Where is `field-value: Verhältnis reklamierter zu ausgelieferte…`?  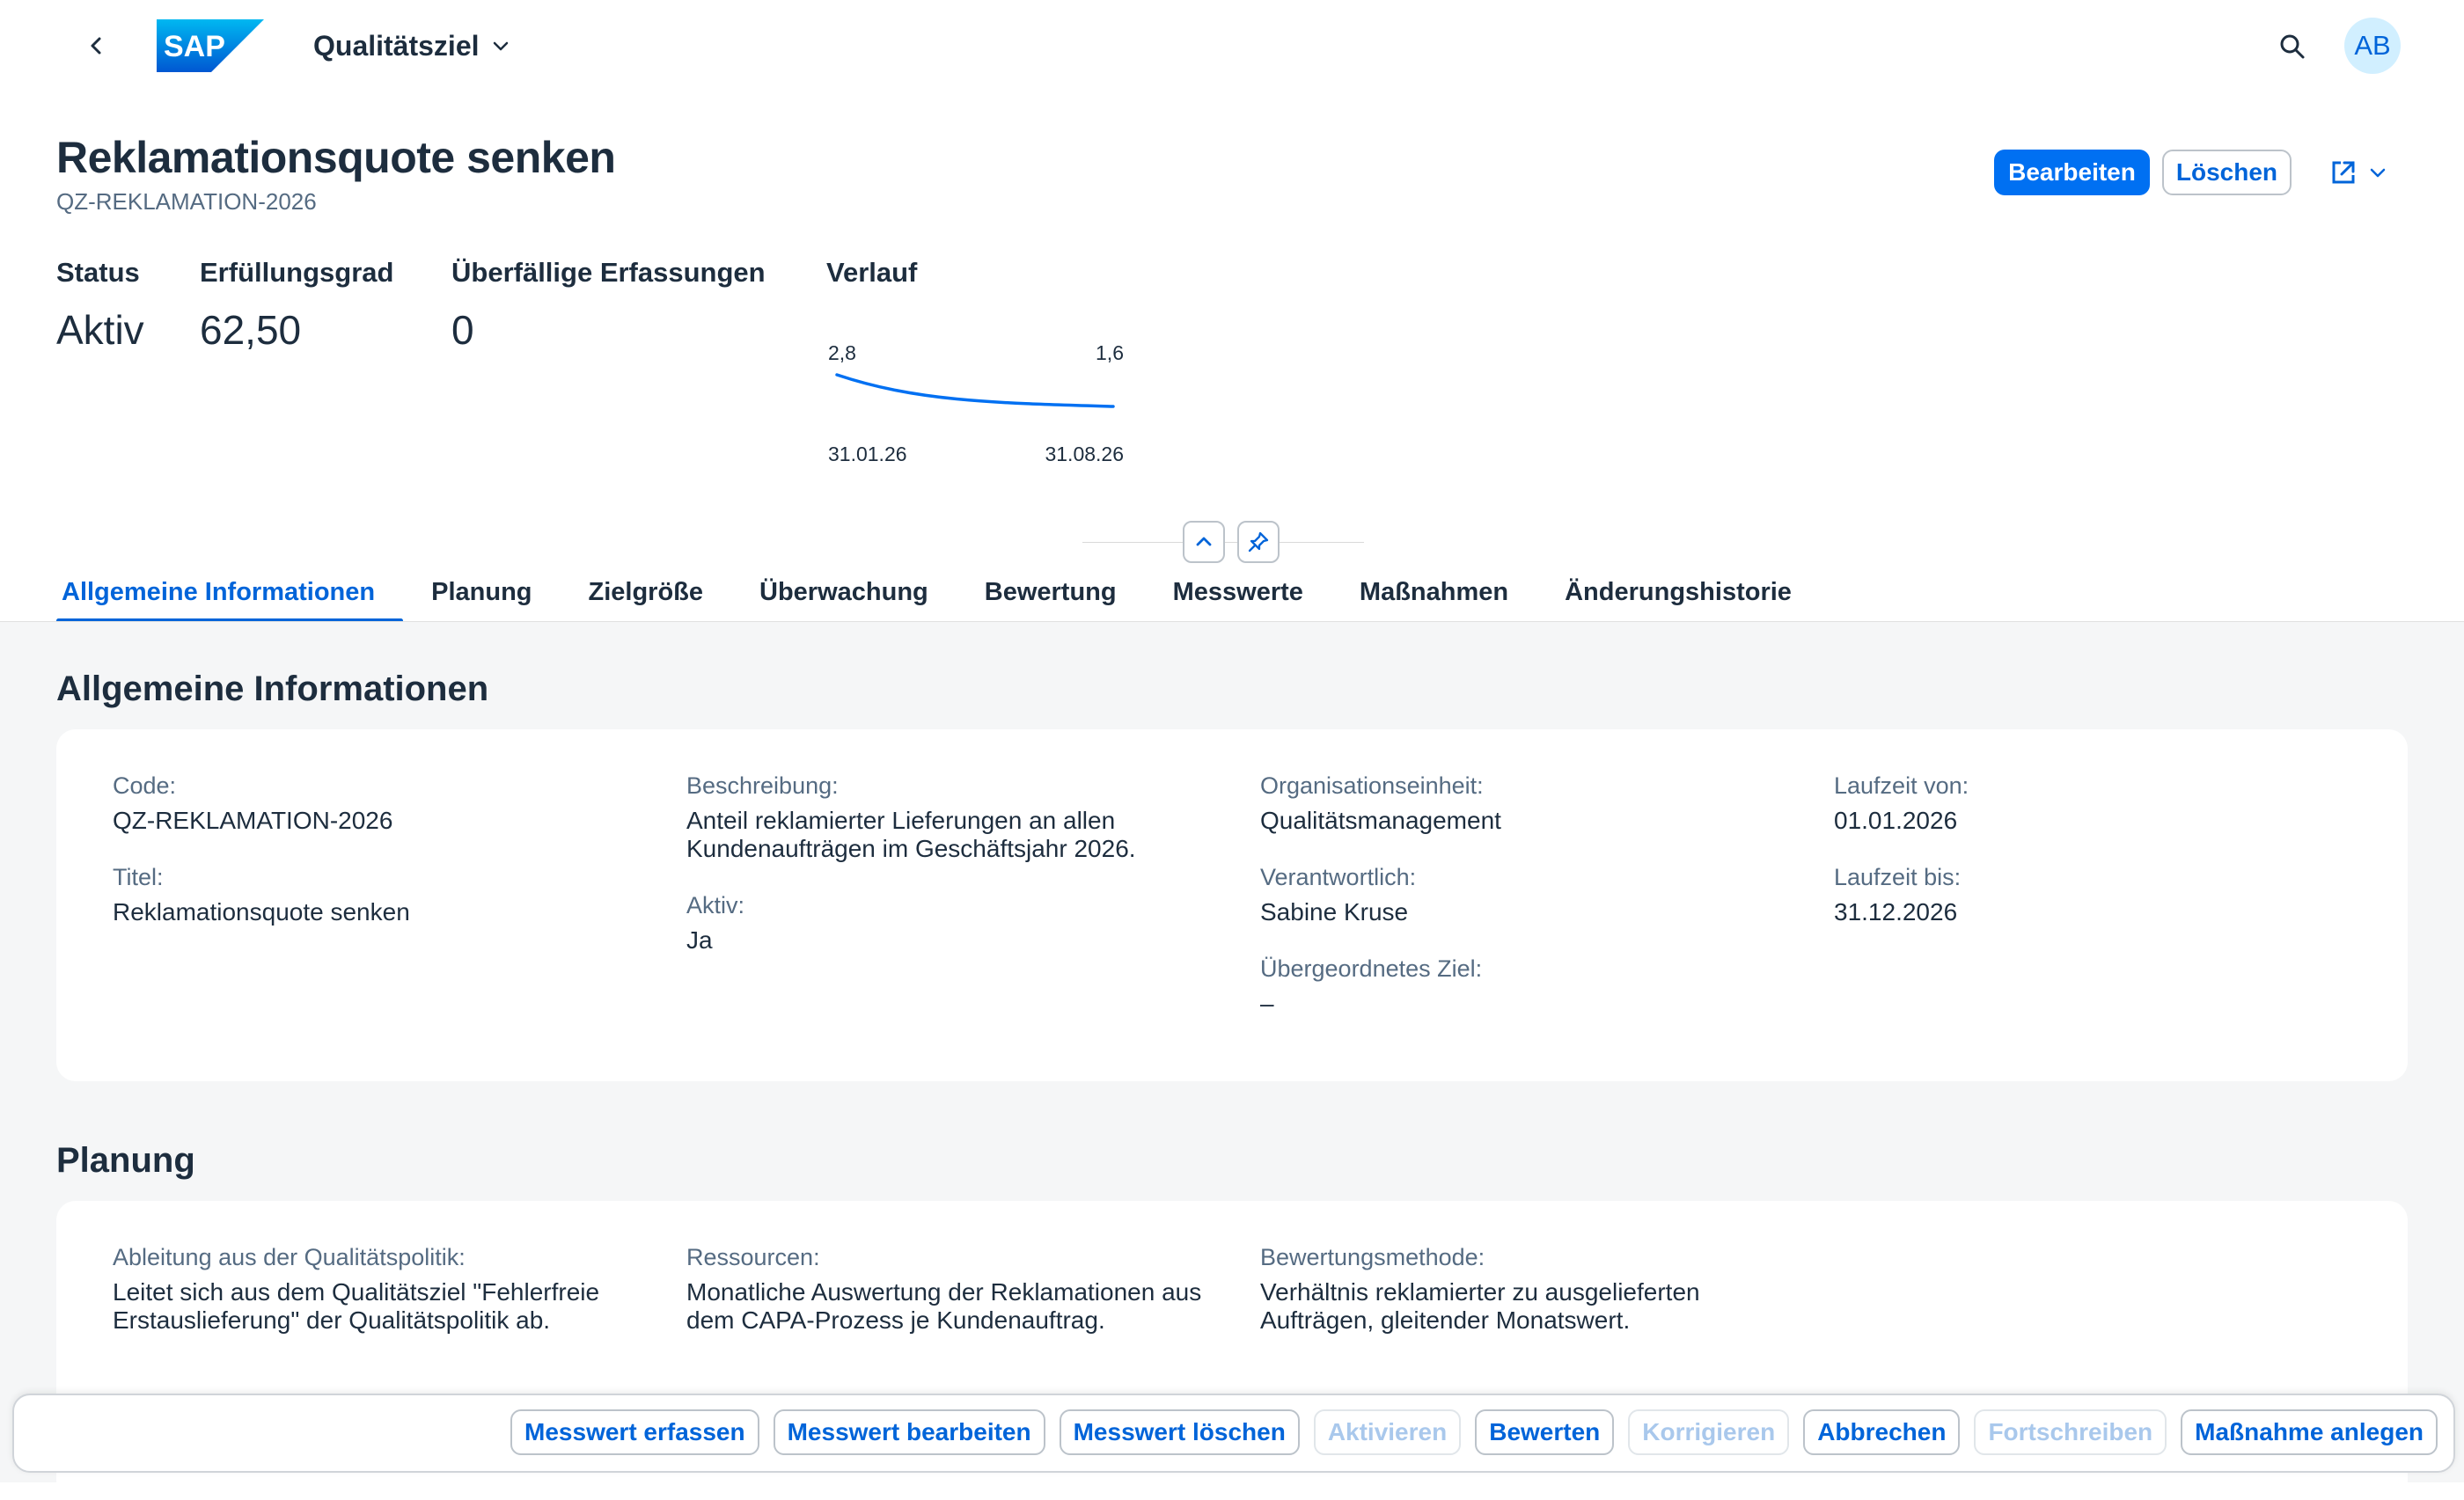
field-value: Verhältnis reklamierter zu ausgelieferte… is located at coordinates (1480, 1306).